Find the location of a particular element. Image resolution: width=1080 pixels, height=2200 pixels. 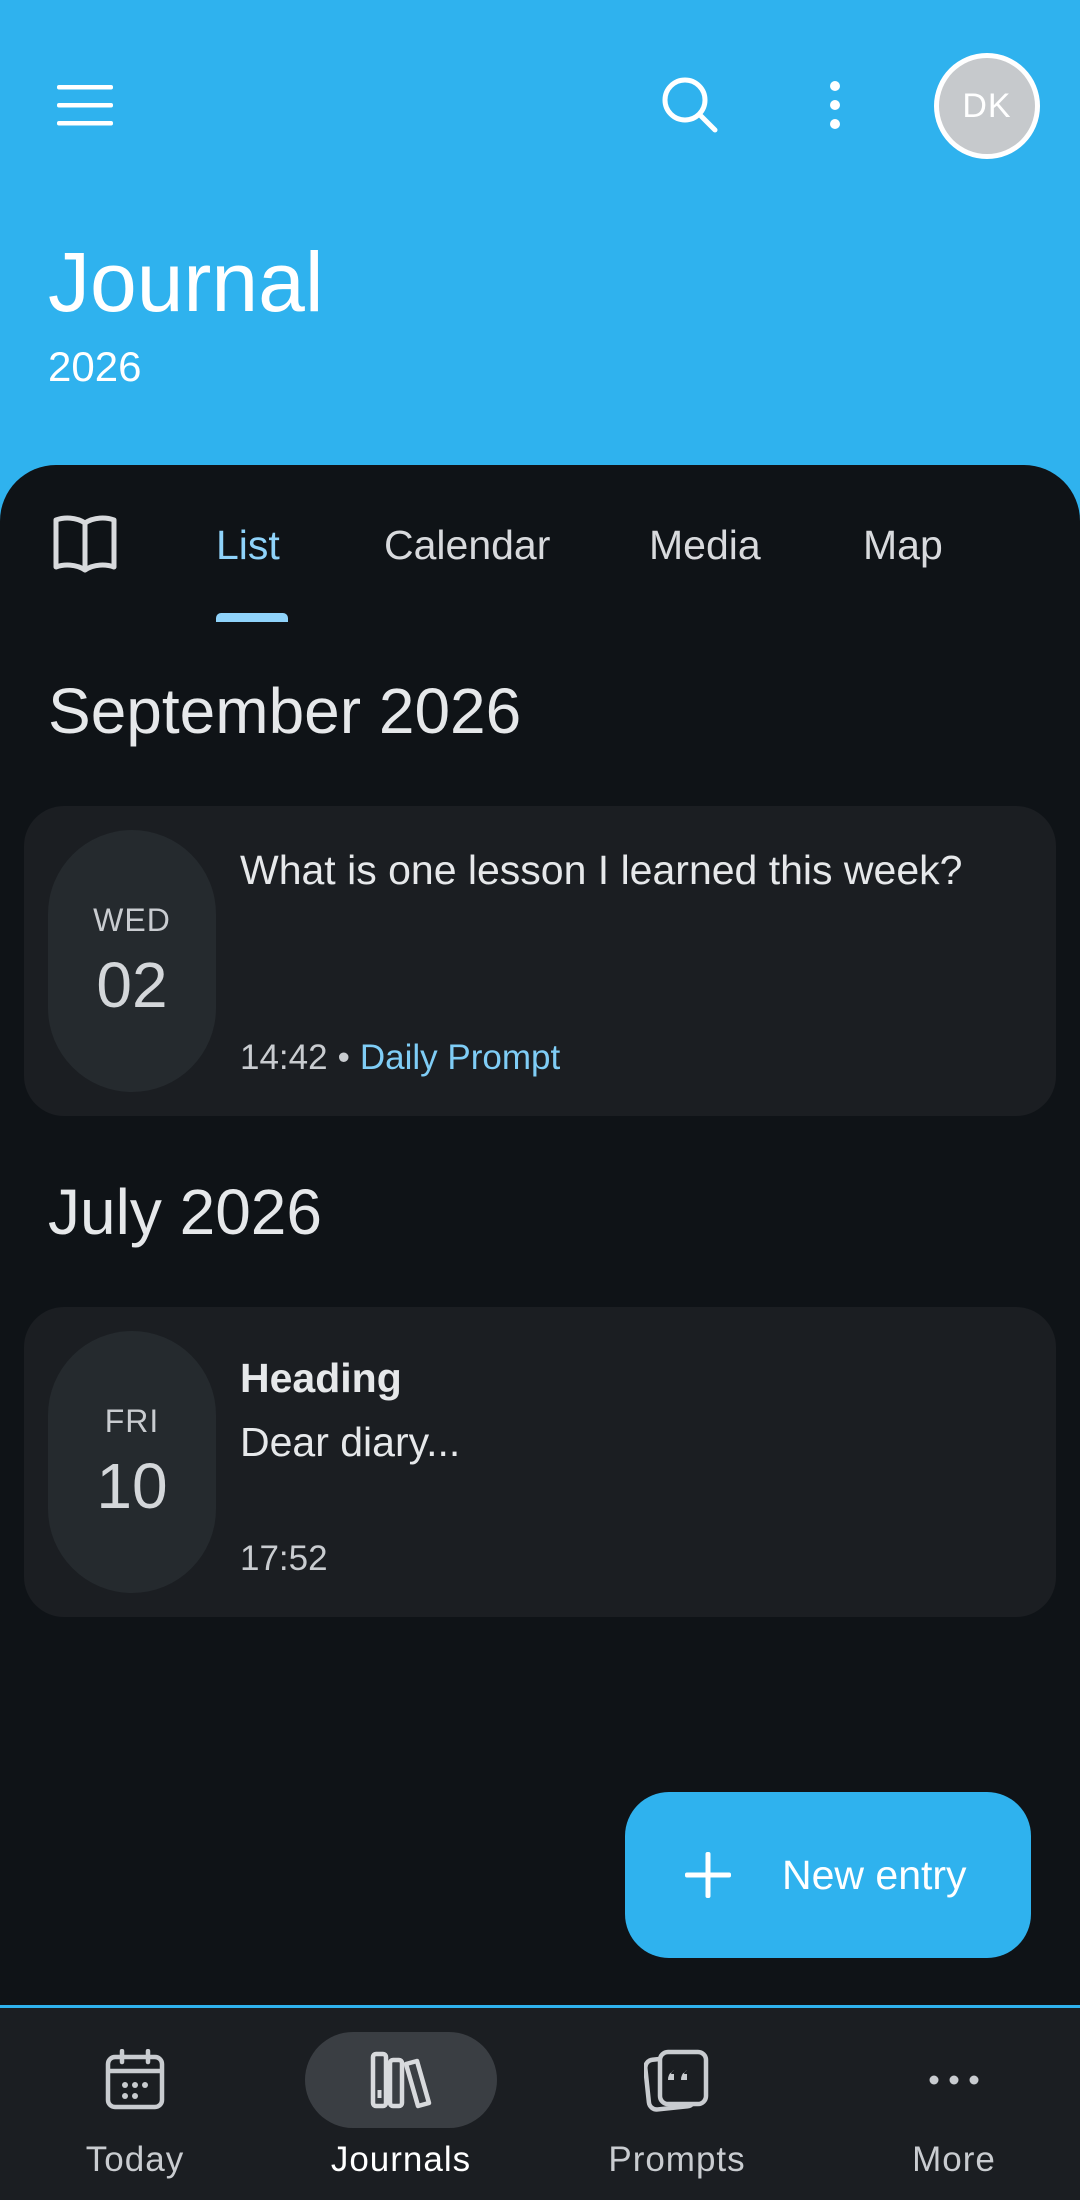

calendar-icon is located at coordinates (135, 2080).